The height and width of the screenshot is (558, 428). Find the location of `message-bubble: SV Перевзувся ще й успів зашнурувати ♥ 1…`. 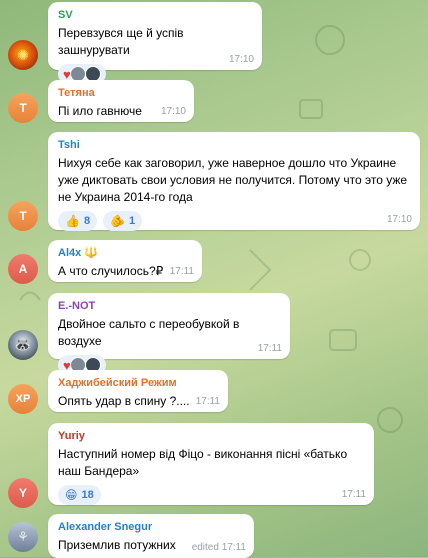

message-bubble: SV Перевзувся ще й успів зашнурувати ♥ 1… is located at coordinates (155, 43).